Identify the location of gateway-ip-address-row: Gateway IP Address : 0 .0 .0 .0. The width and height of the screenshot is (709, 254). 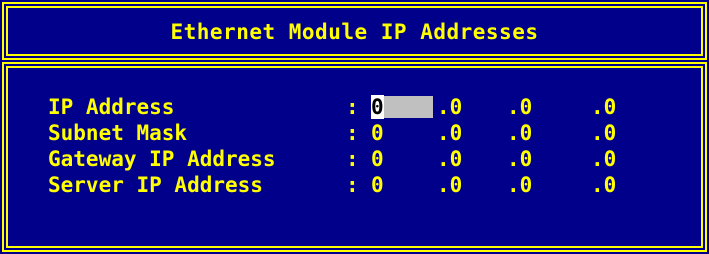
(358, 159).